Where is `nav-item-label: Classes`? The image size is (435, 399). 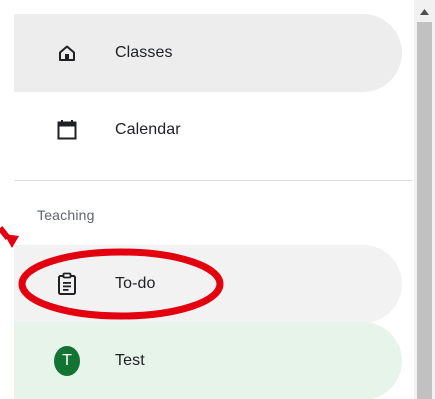 nav-item-label: Classes is located at coordinates (144, 52).